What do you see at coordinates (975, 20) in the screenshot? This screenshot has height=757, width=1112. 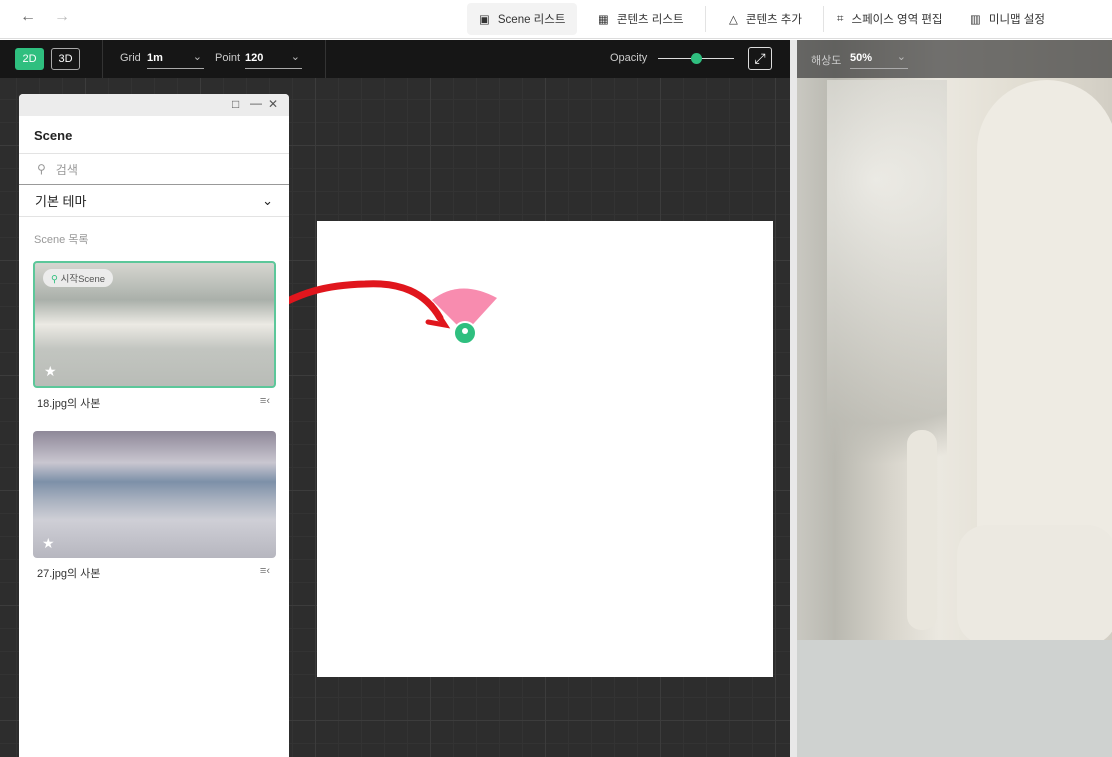 I see `map-icon: ▥` at bounding box center [975, 20].